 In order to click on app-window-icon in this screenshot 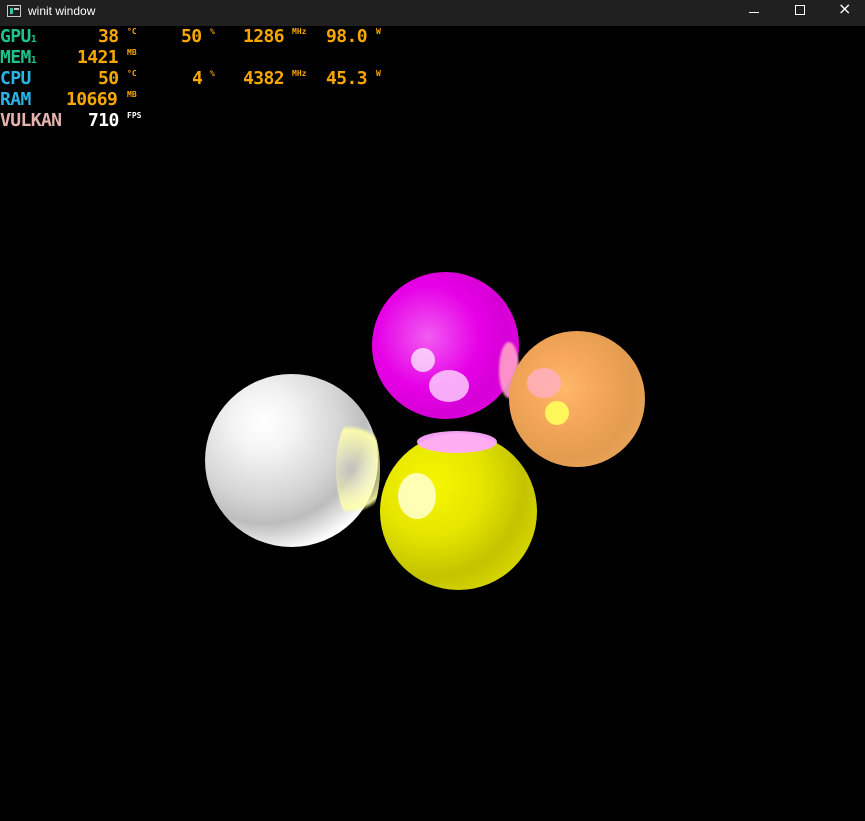, I will do `click(14, 11)`.